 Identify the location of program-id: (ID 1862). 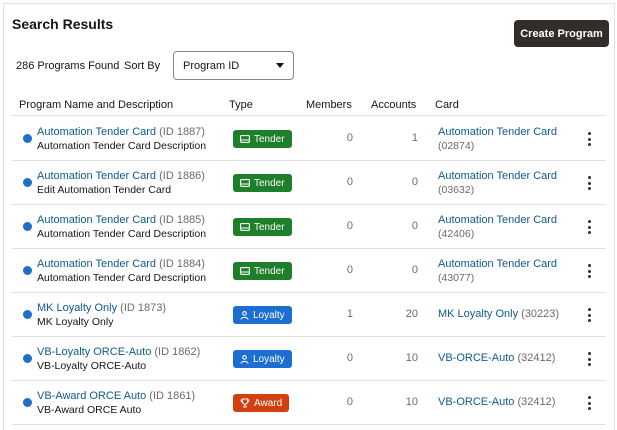
(177, 352).